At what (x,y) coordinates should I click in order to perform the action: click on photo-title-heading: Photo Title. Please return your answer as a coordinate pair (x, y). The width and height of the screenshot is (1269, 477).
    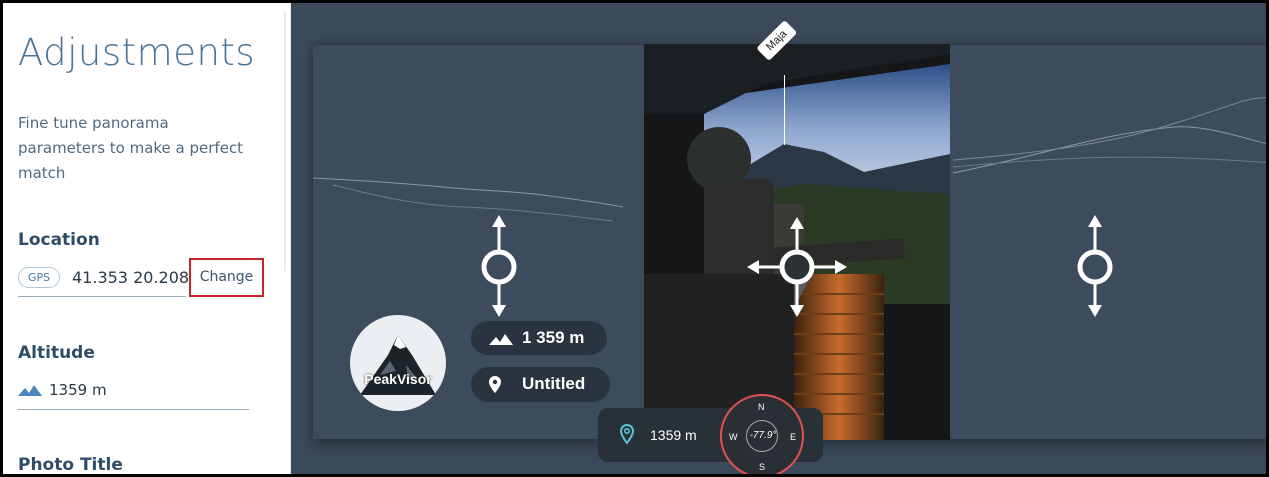
    Looking at the image, I should click on (70, 465).